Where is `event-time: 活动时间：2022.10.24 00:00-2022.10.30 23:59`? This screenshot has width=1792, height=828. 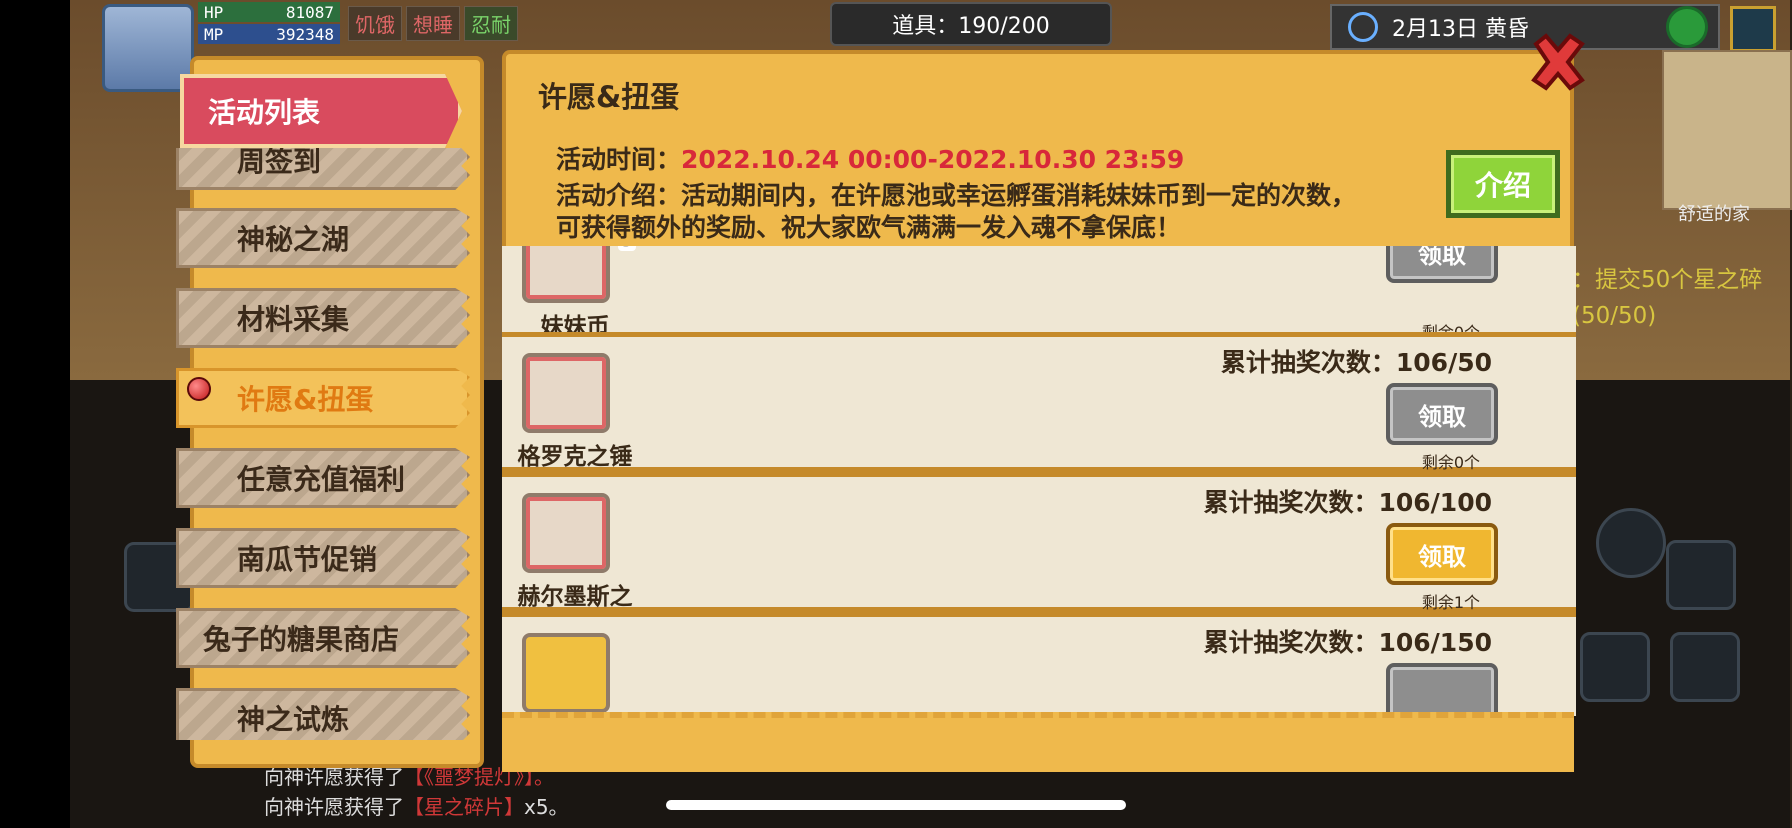
event-time: 活动时间：2022.10.24 00:00-2022.10.30 23:59 is located at coordinates (870, 158).